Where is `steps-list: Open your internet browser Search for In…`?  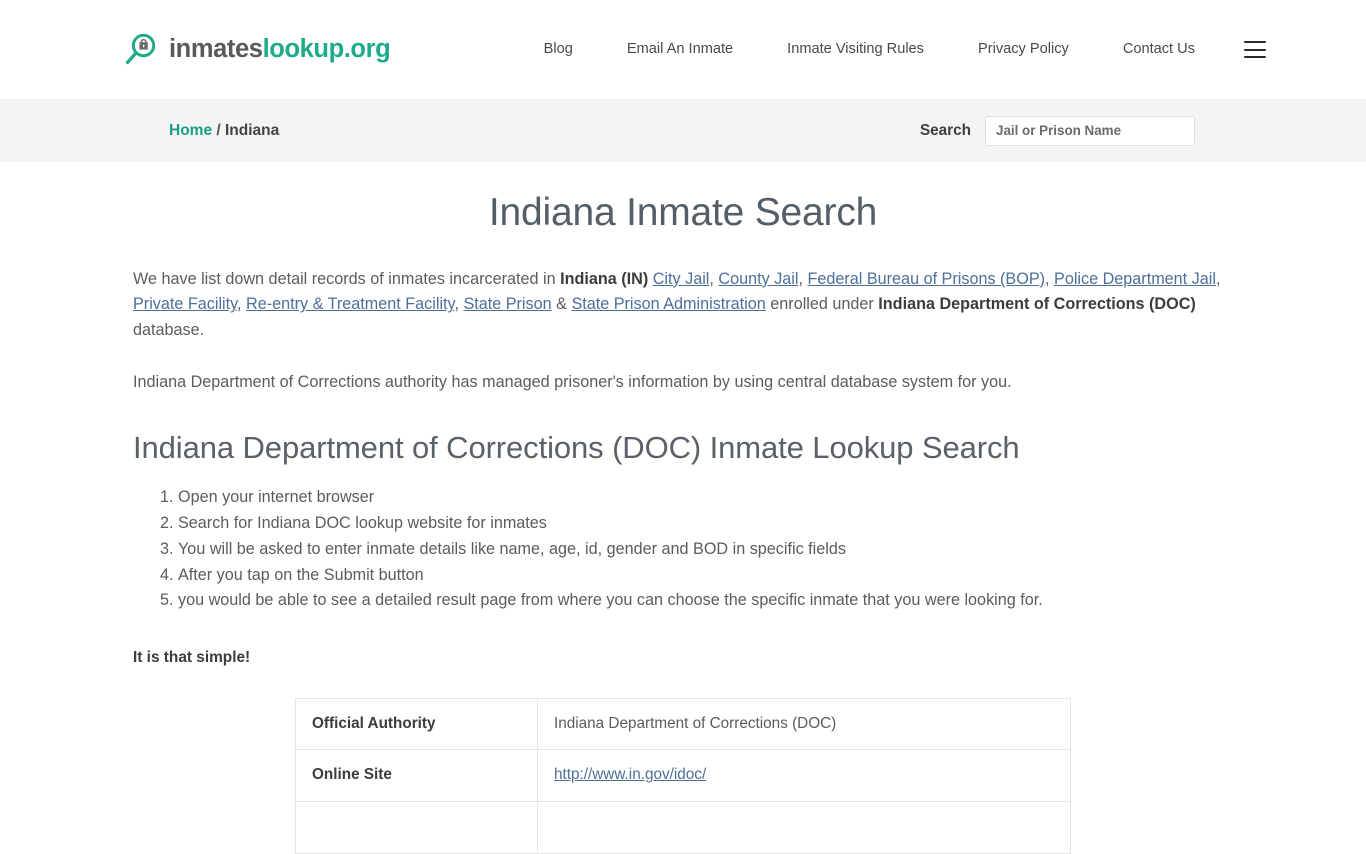
steps-list: Open your internet browser Search for In… is located at coordinates (683, 541).